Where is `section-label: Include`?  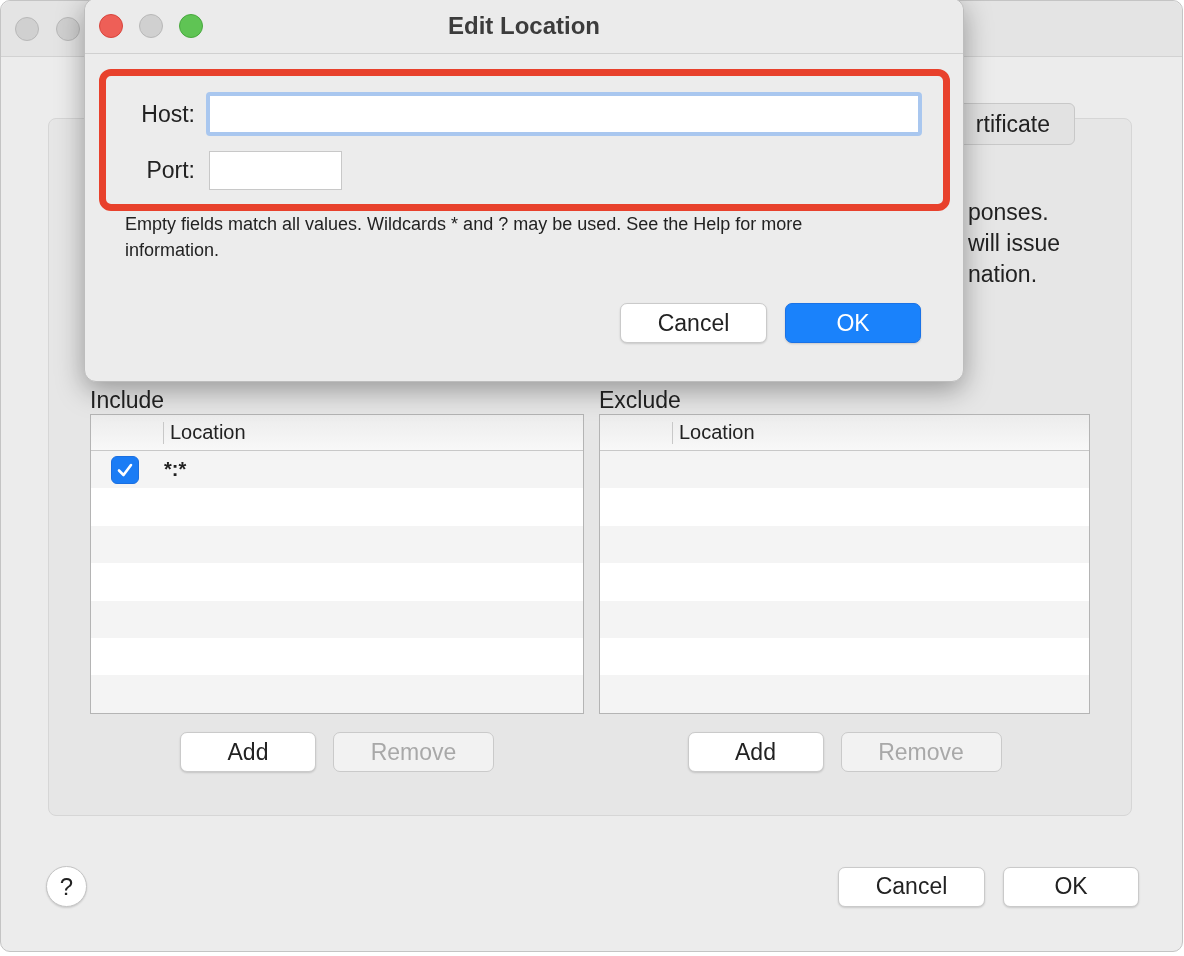
section-label: Include is located at coordinates (127, 400).